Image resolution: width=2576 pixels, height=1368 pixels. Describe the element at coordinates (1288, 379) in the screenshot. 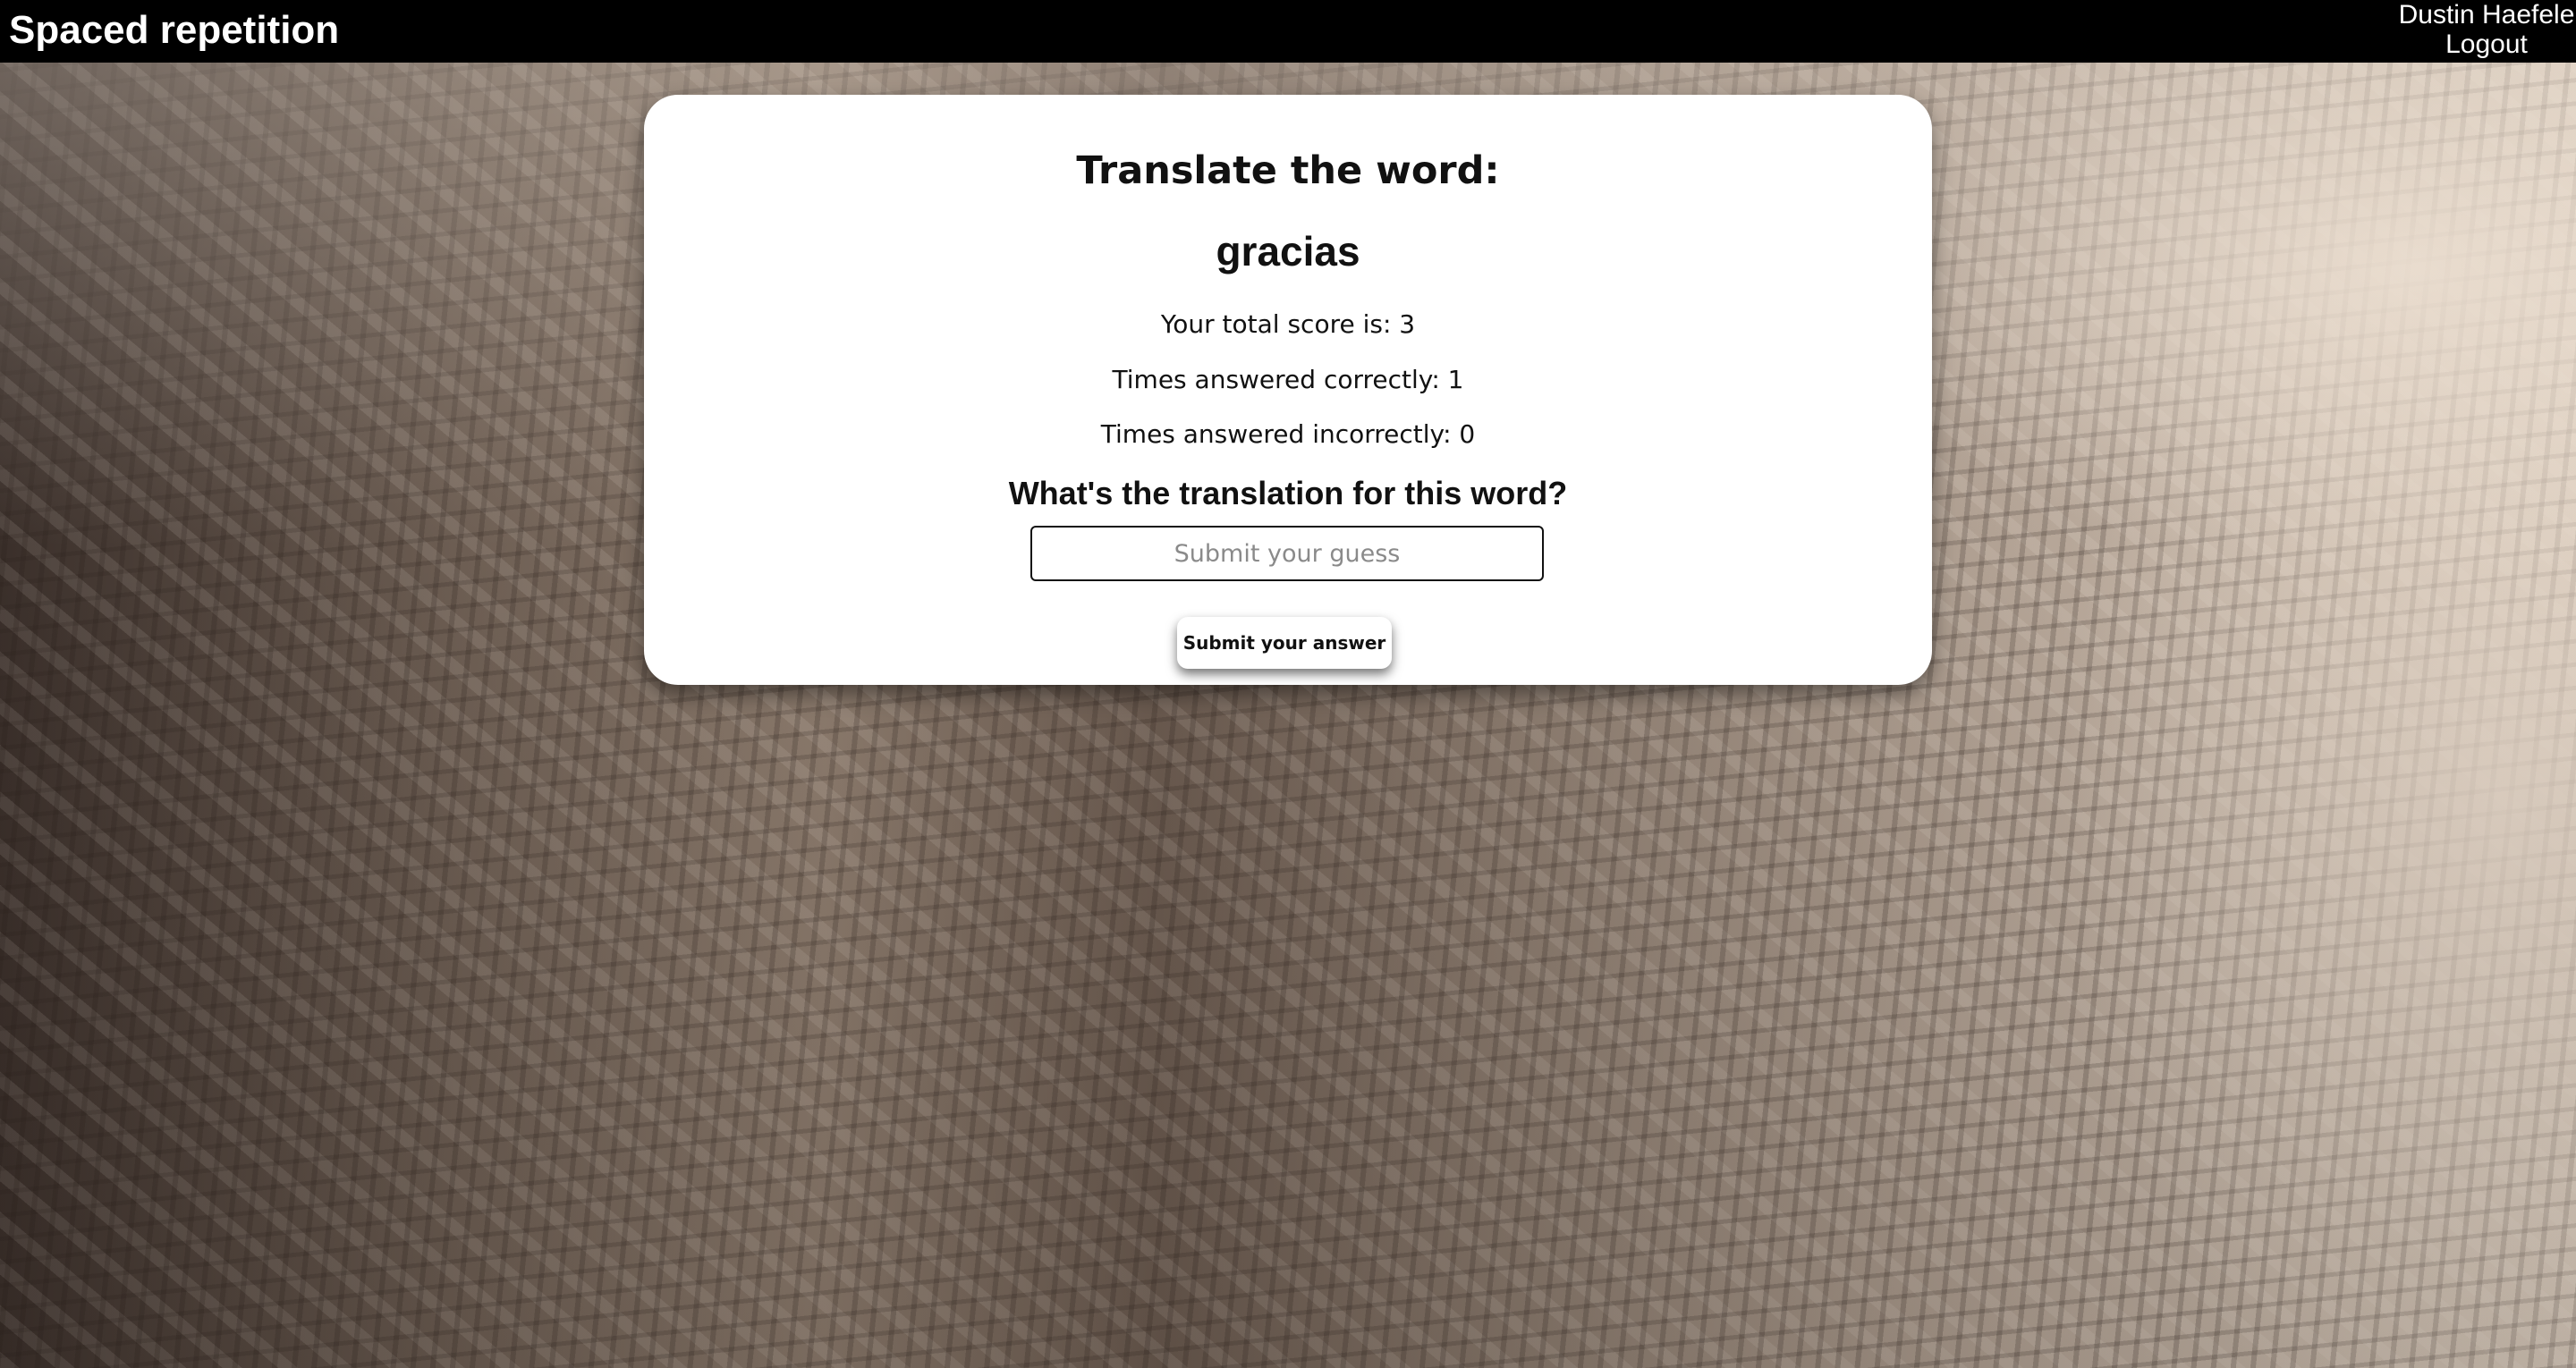

I see `correct-count: Times answered correctly: 1` at that location.